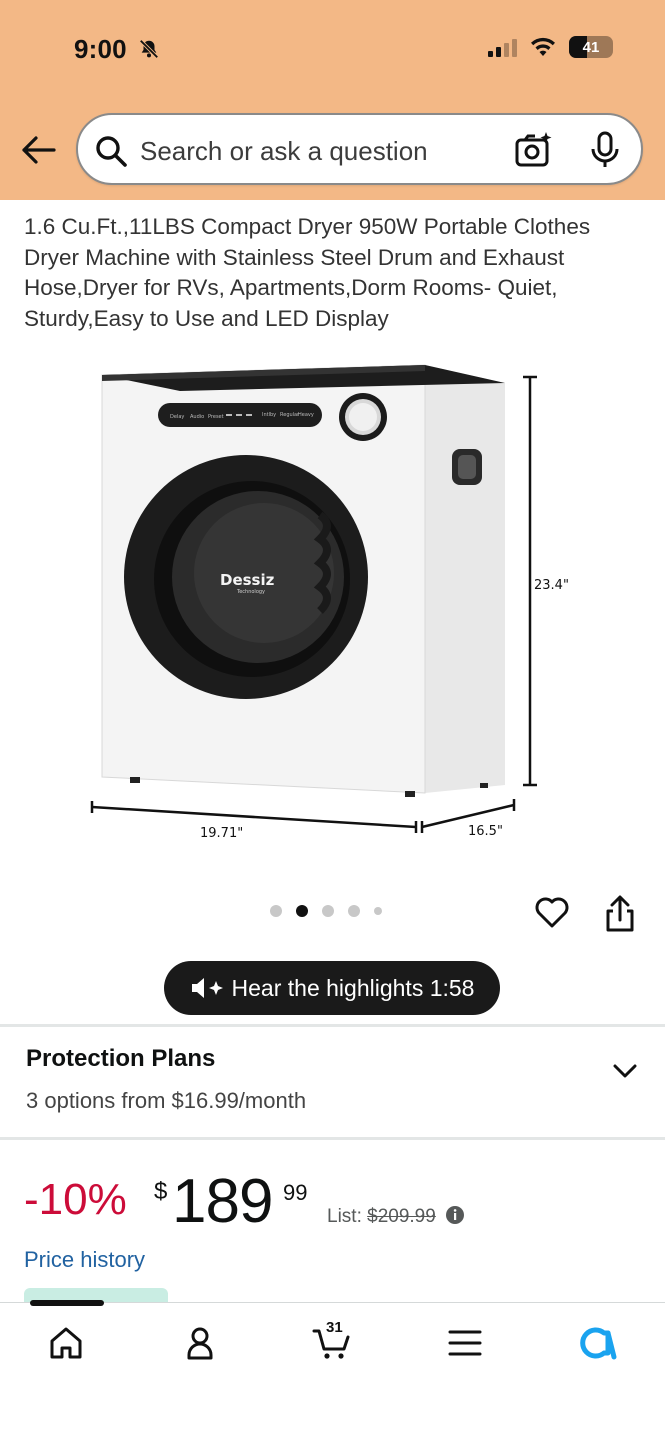  Describe the element at coordinates (605, 150) in the screenshot. I see `microphone-icon` at that location.